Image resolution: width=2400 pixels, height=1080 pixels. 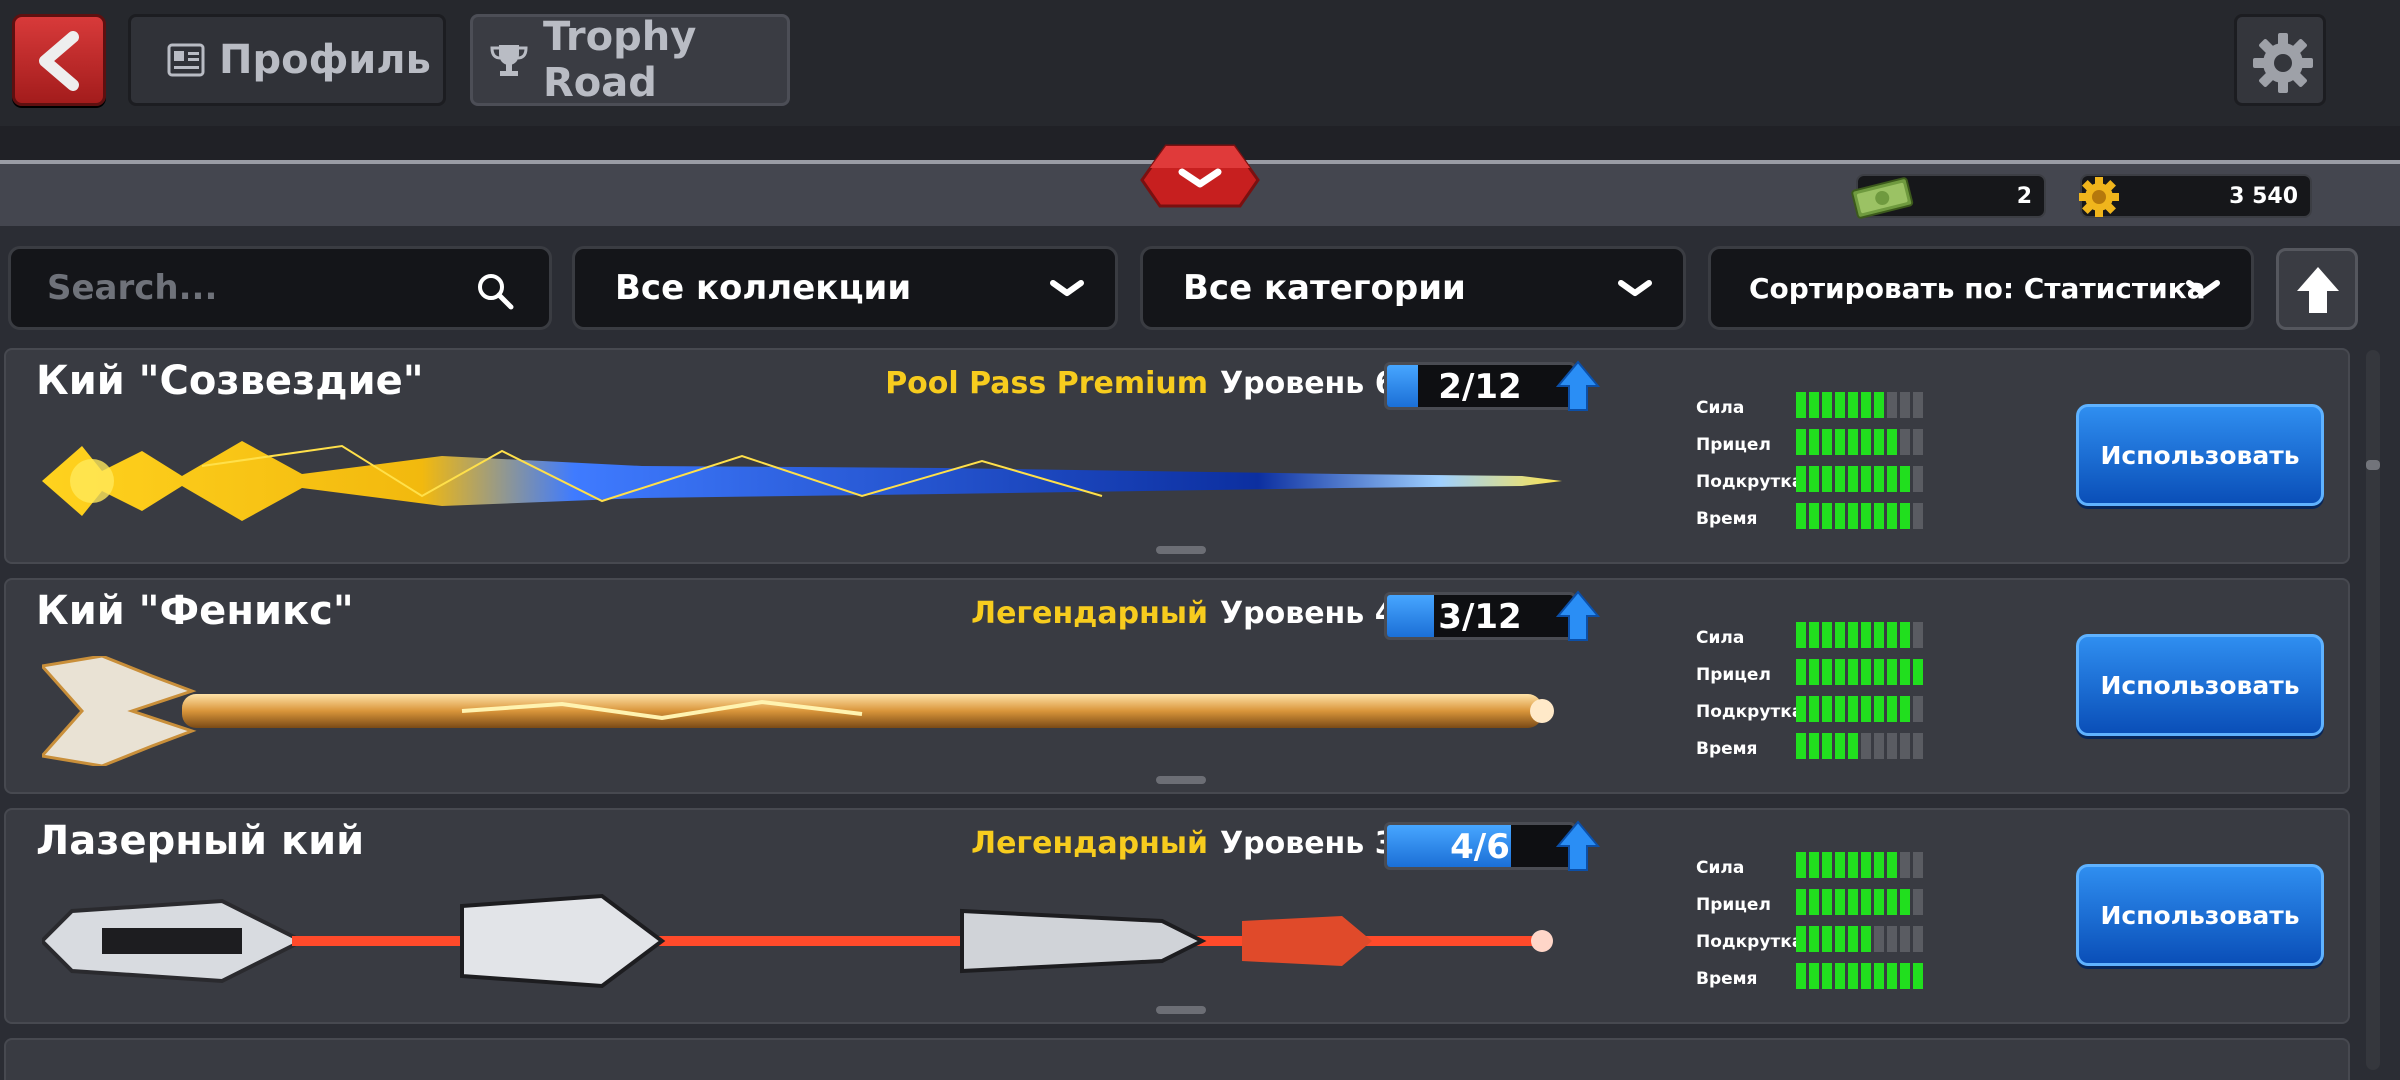 I want to click on trophy-icon, so click(x=509, y=60).